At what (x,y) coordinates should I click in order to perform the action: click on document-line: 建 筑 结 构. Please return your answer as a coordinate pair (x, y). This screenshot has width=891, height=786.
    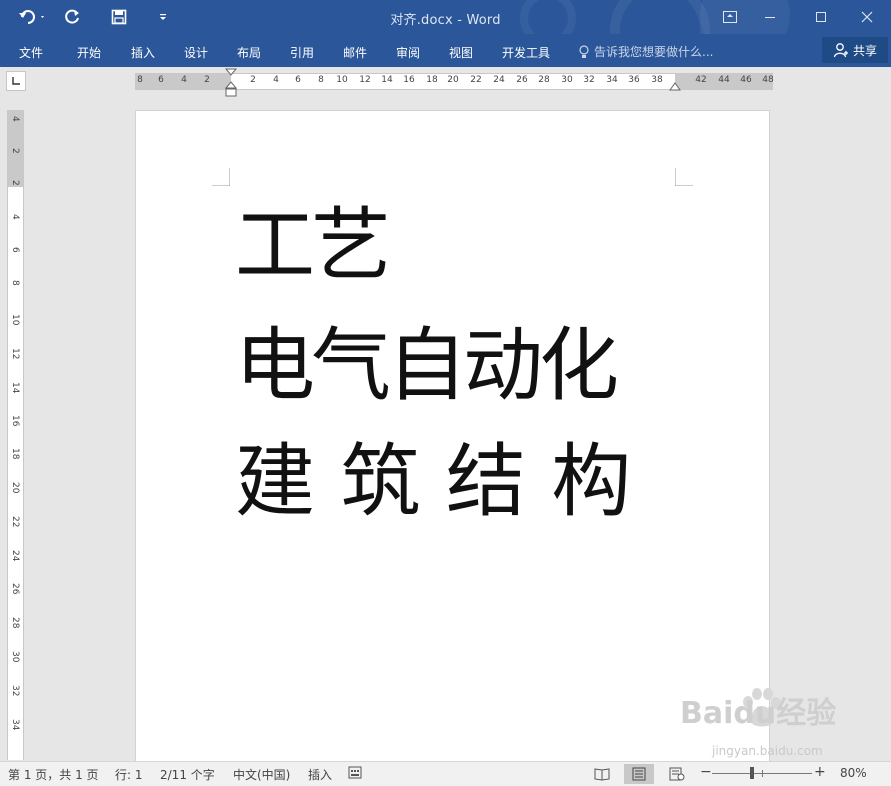
    Looking at the image, I should click on (433, 482).